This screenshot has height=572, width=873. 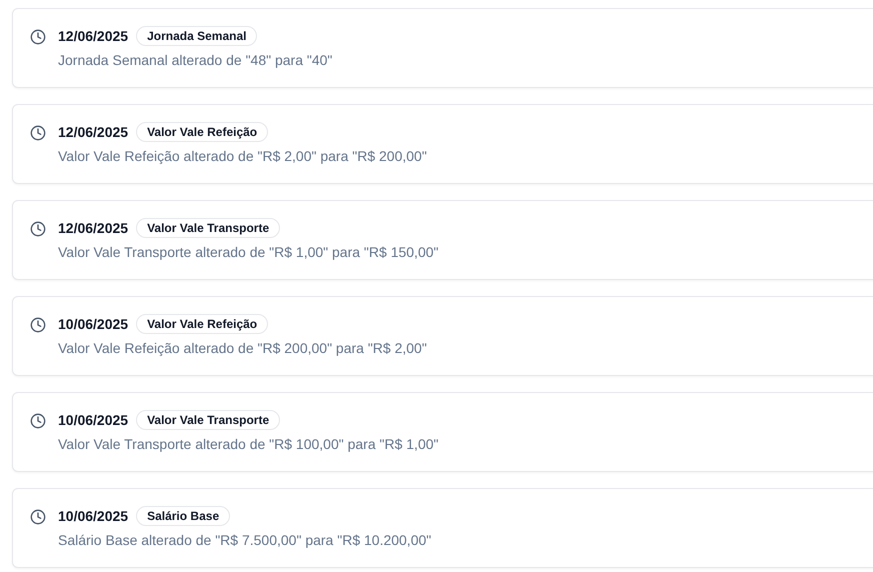 I want to click on change-description: Valor Vale Refeição alterado de "R$ 200,00" para "R$ 2,00", so click(x=242, y=348).